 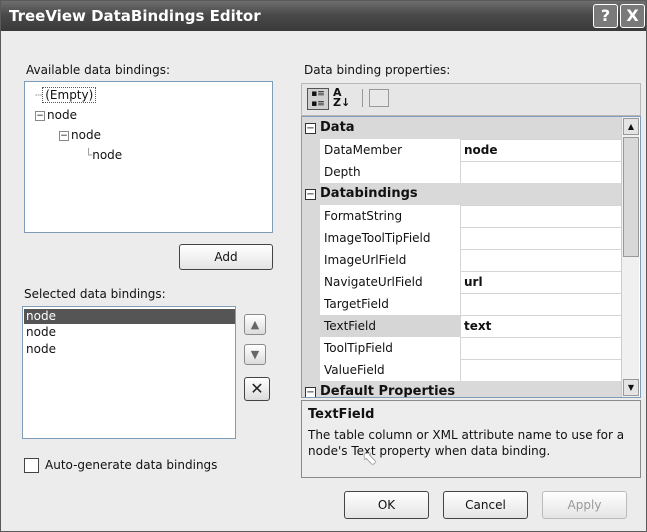 What do you see at coordinates (226, 257) in the screenshot?
I see `add-button: Add` at bounding box center [226, 257].